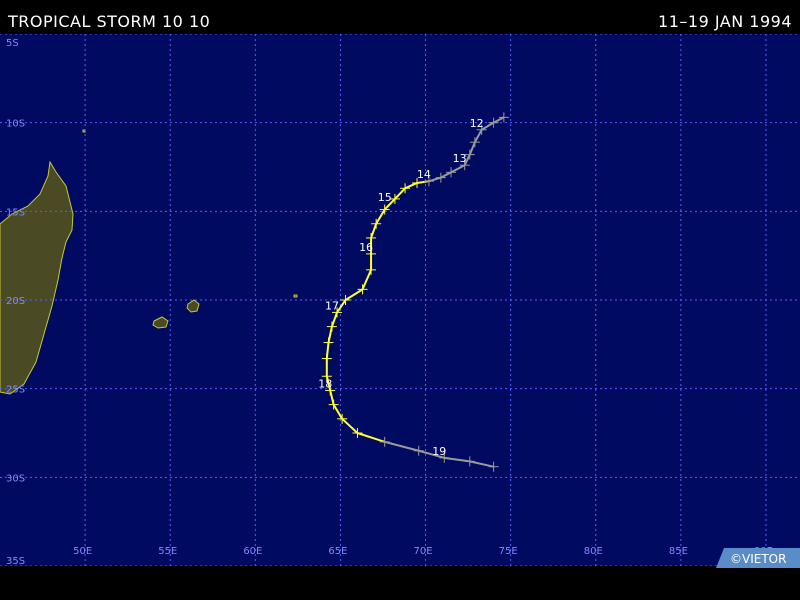 This screenshot has height=600, width=800. Describe the element at coordinates (252, 551) in the screenshot. I see `longitude-label: 60E` at that location.